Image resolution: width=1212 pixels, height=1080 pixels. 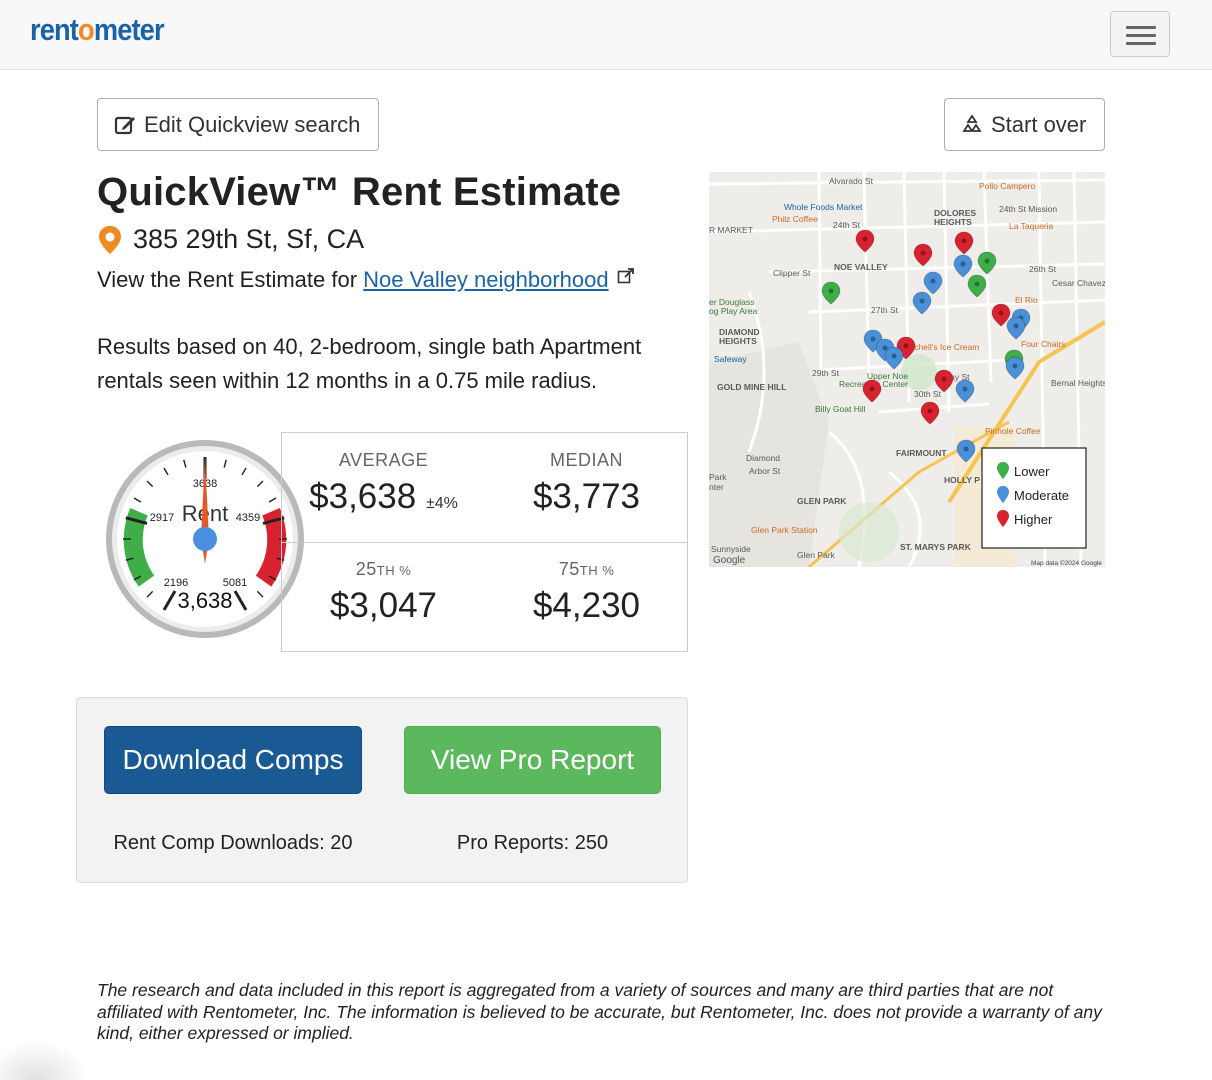 What do you see at coordinates (861, 267) in the screenshot?
I see `map-label: NOE VALLEY` at bounding box center [861, 267].